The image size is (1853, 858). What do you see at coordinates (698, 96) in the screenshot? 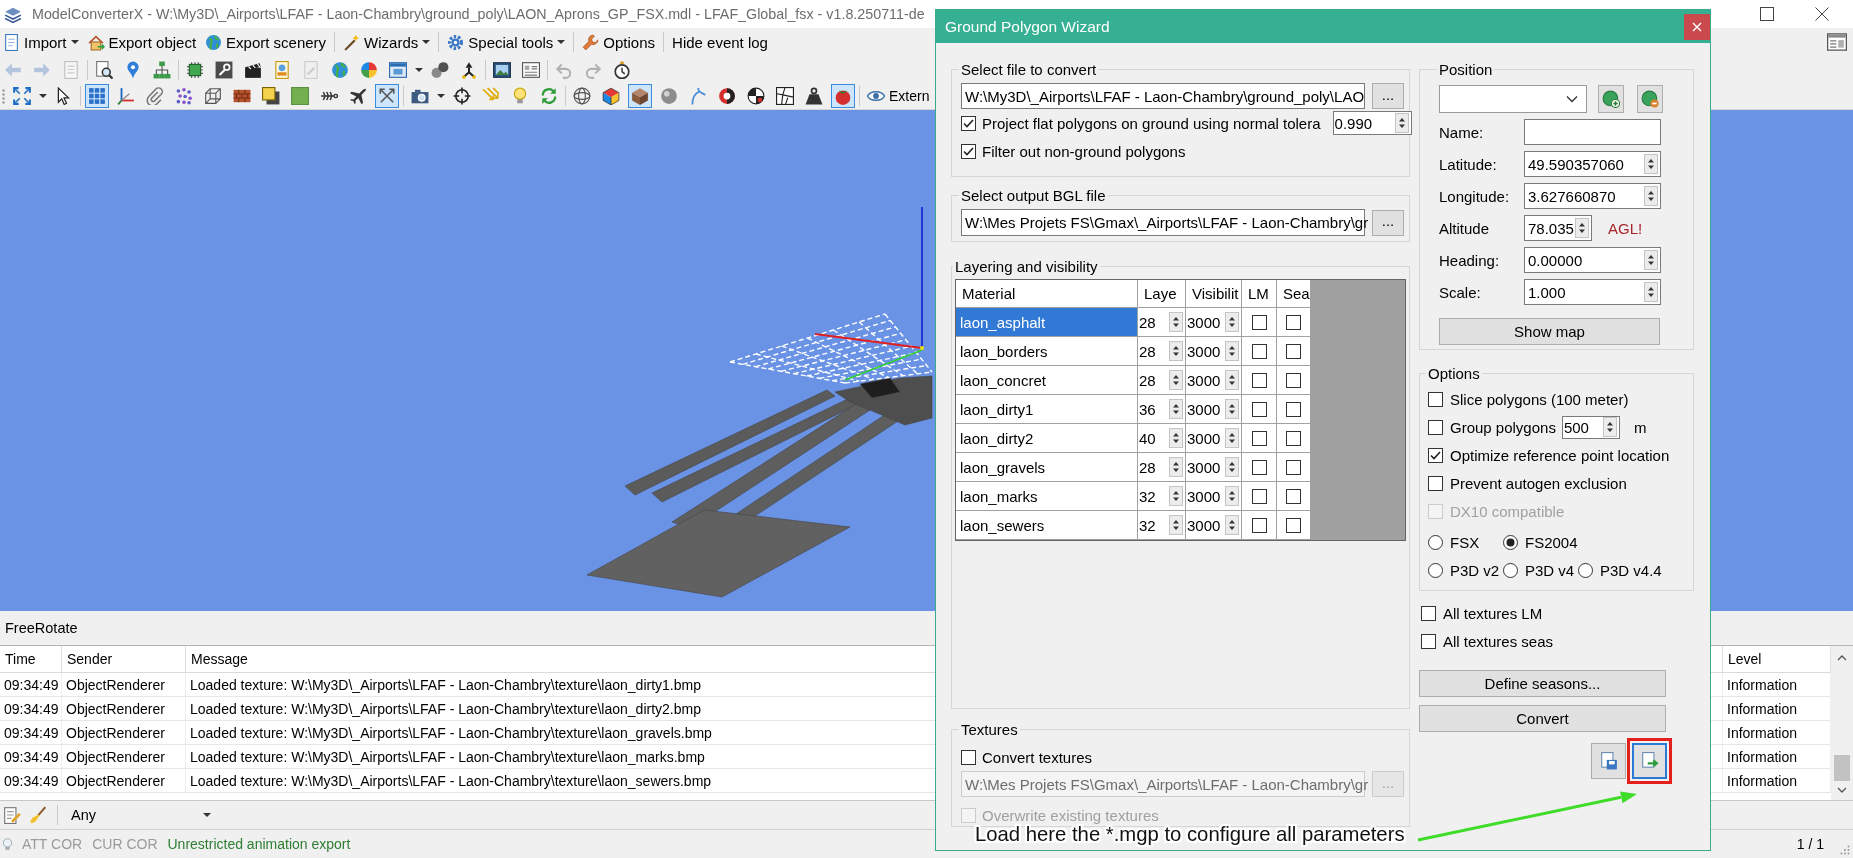
I see `bent-line-icon` at bounding box center [698, 96].